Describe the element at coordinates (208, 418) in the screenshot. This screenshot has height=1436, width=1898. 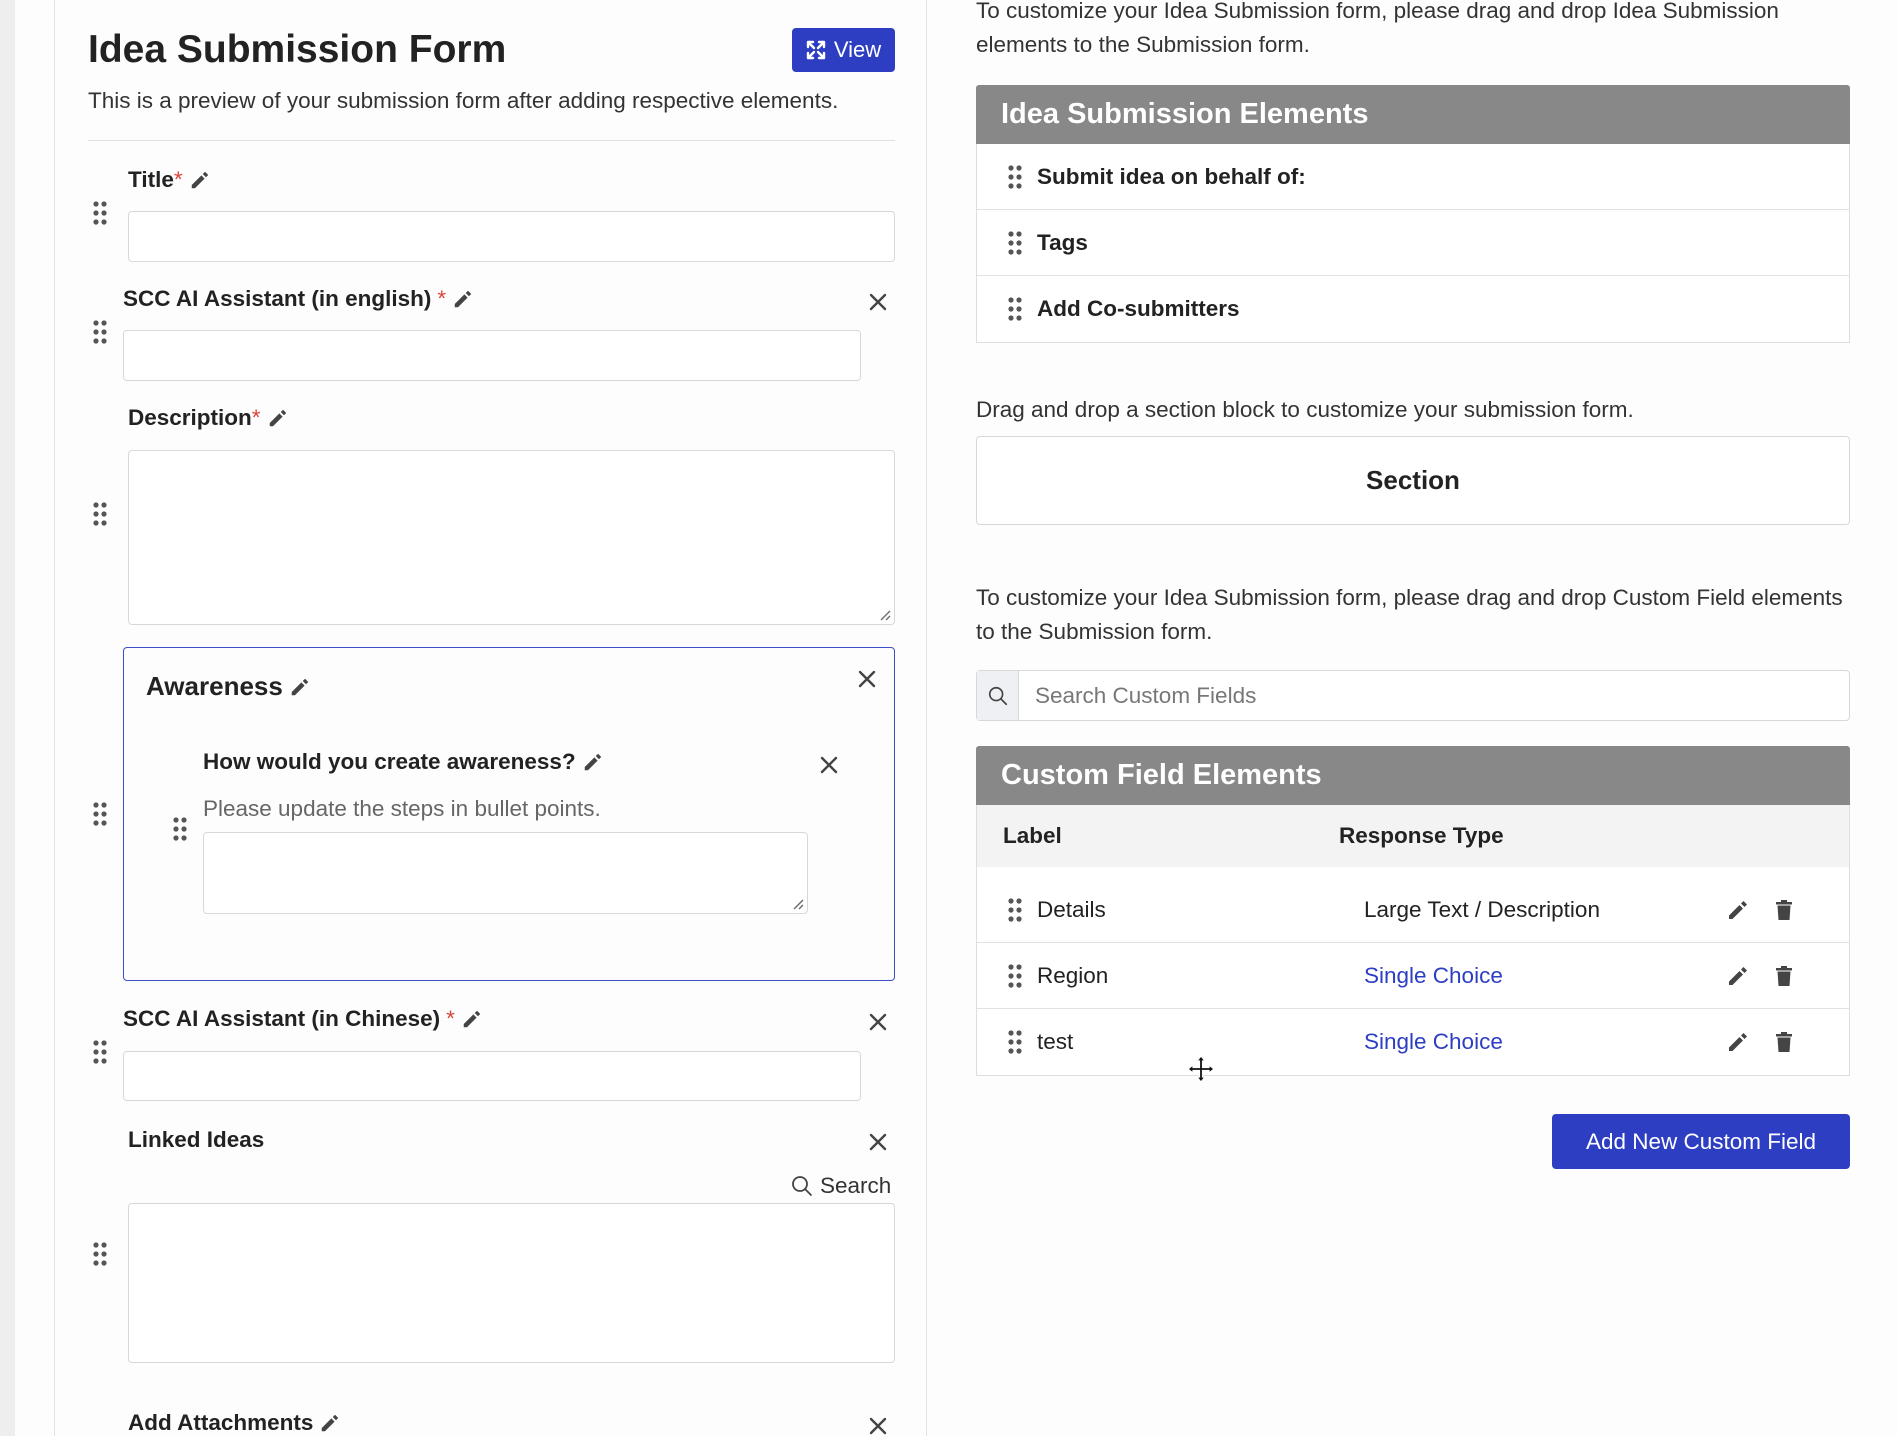
I see `description-field-label: Description*` at that location.